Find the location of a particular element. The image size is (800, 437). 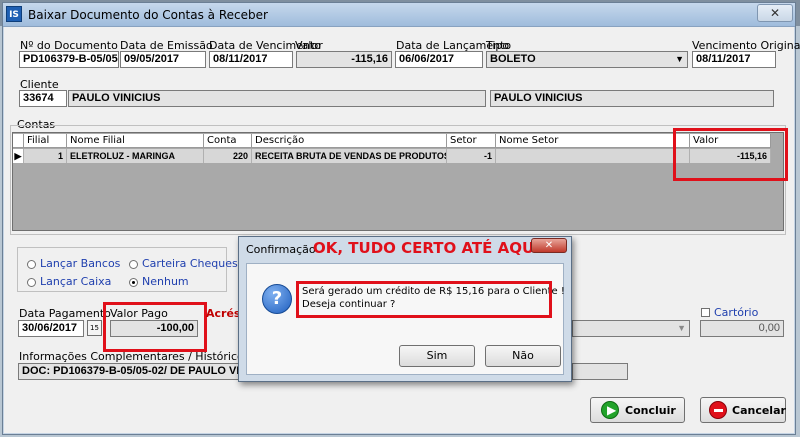

cell-nome-filial: ELETROLUZ - MARINGA is located at coordinates (135, 156).